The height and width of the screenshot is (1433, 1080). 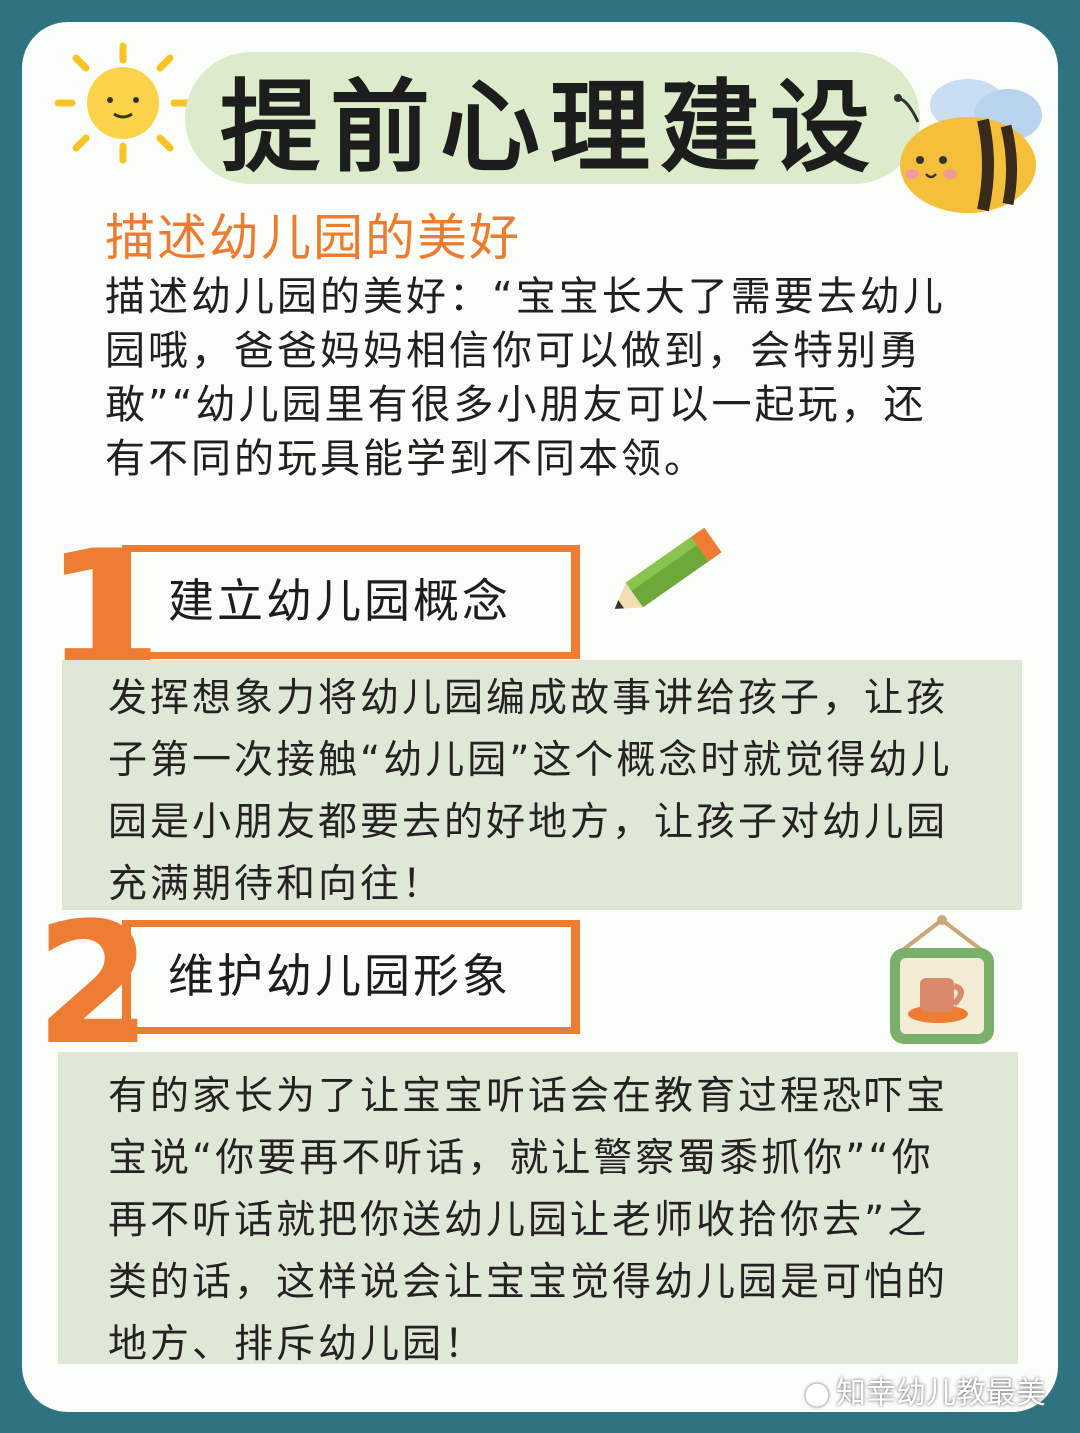 I want to click on section-subtitle: 描述幼儿园的美好, so click(x=313, y=238).